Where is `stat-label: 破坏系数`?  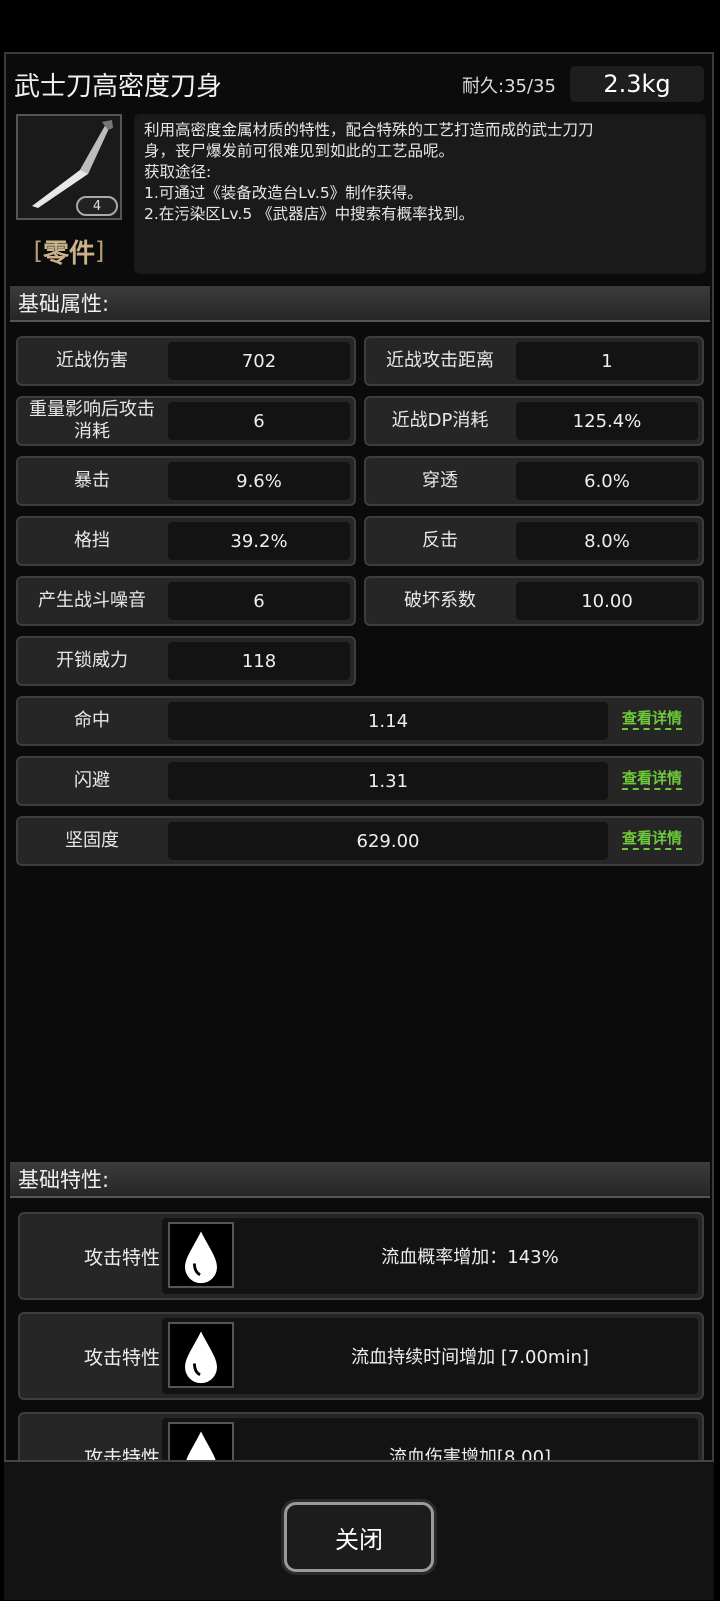
stat-label: 破坏系数 is located at coordinates (440, 600).